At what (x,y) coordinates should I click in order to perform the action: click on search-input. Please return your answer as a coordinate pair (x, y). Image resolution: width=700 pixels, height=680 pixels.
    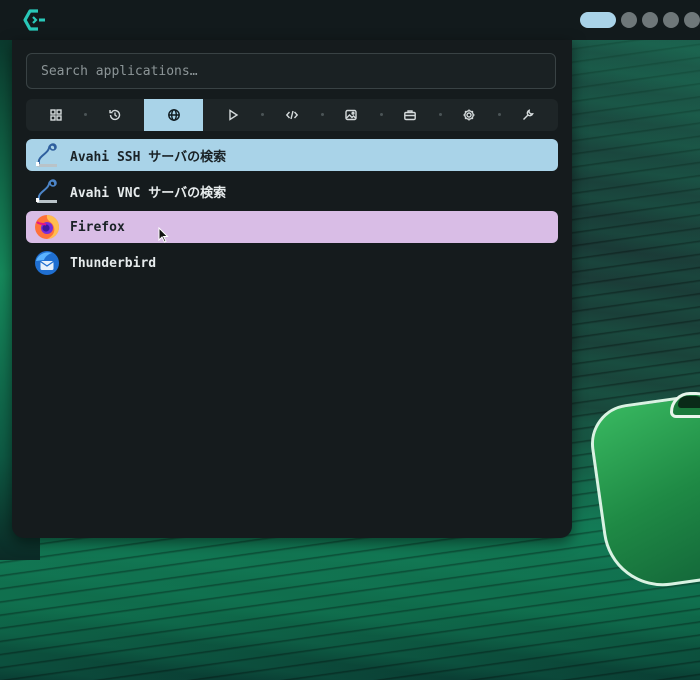
    Looking at the image, I should click on (291, 71).